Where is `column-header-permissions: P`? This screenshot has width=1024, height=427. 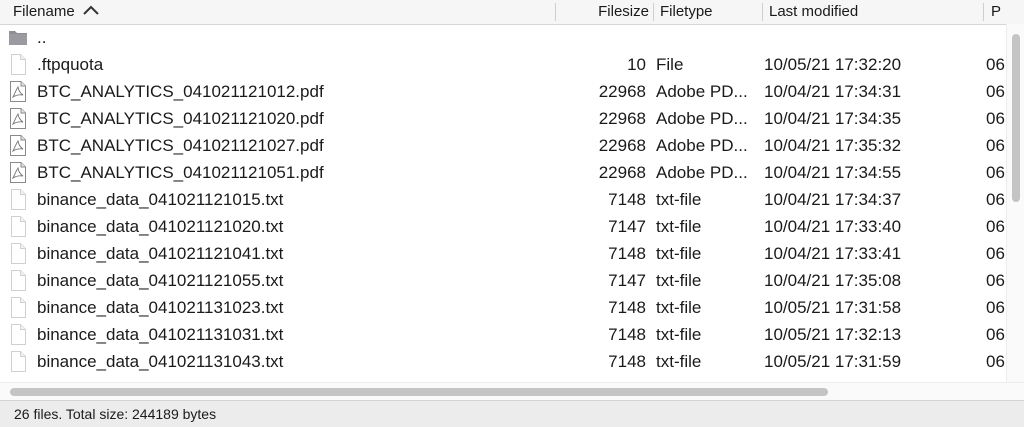
column-header-permissions: P is located at coordinates (1007, 12).